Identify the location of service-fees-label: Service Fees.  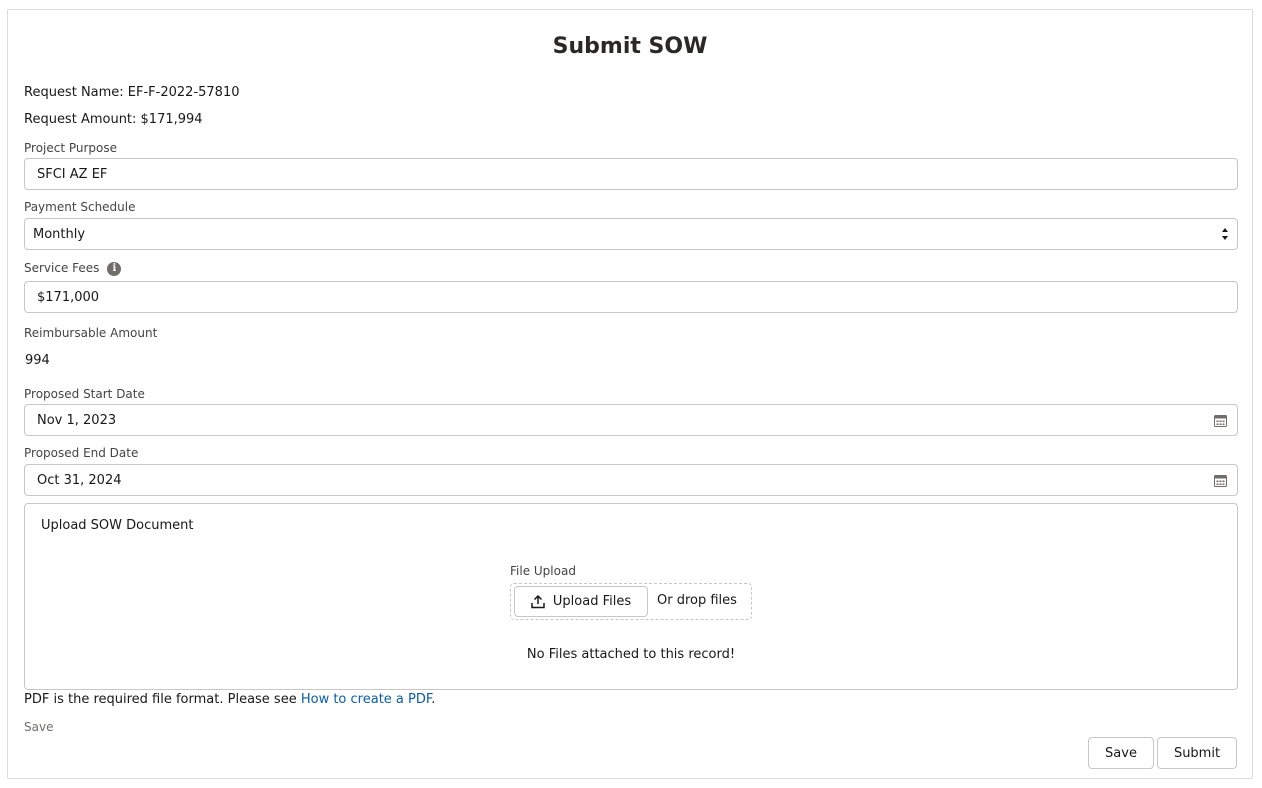
(62, 268).